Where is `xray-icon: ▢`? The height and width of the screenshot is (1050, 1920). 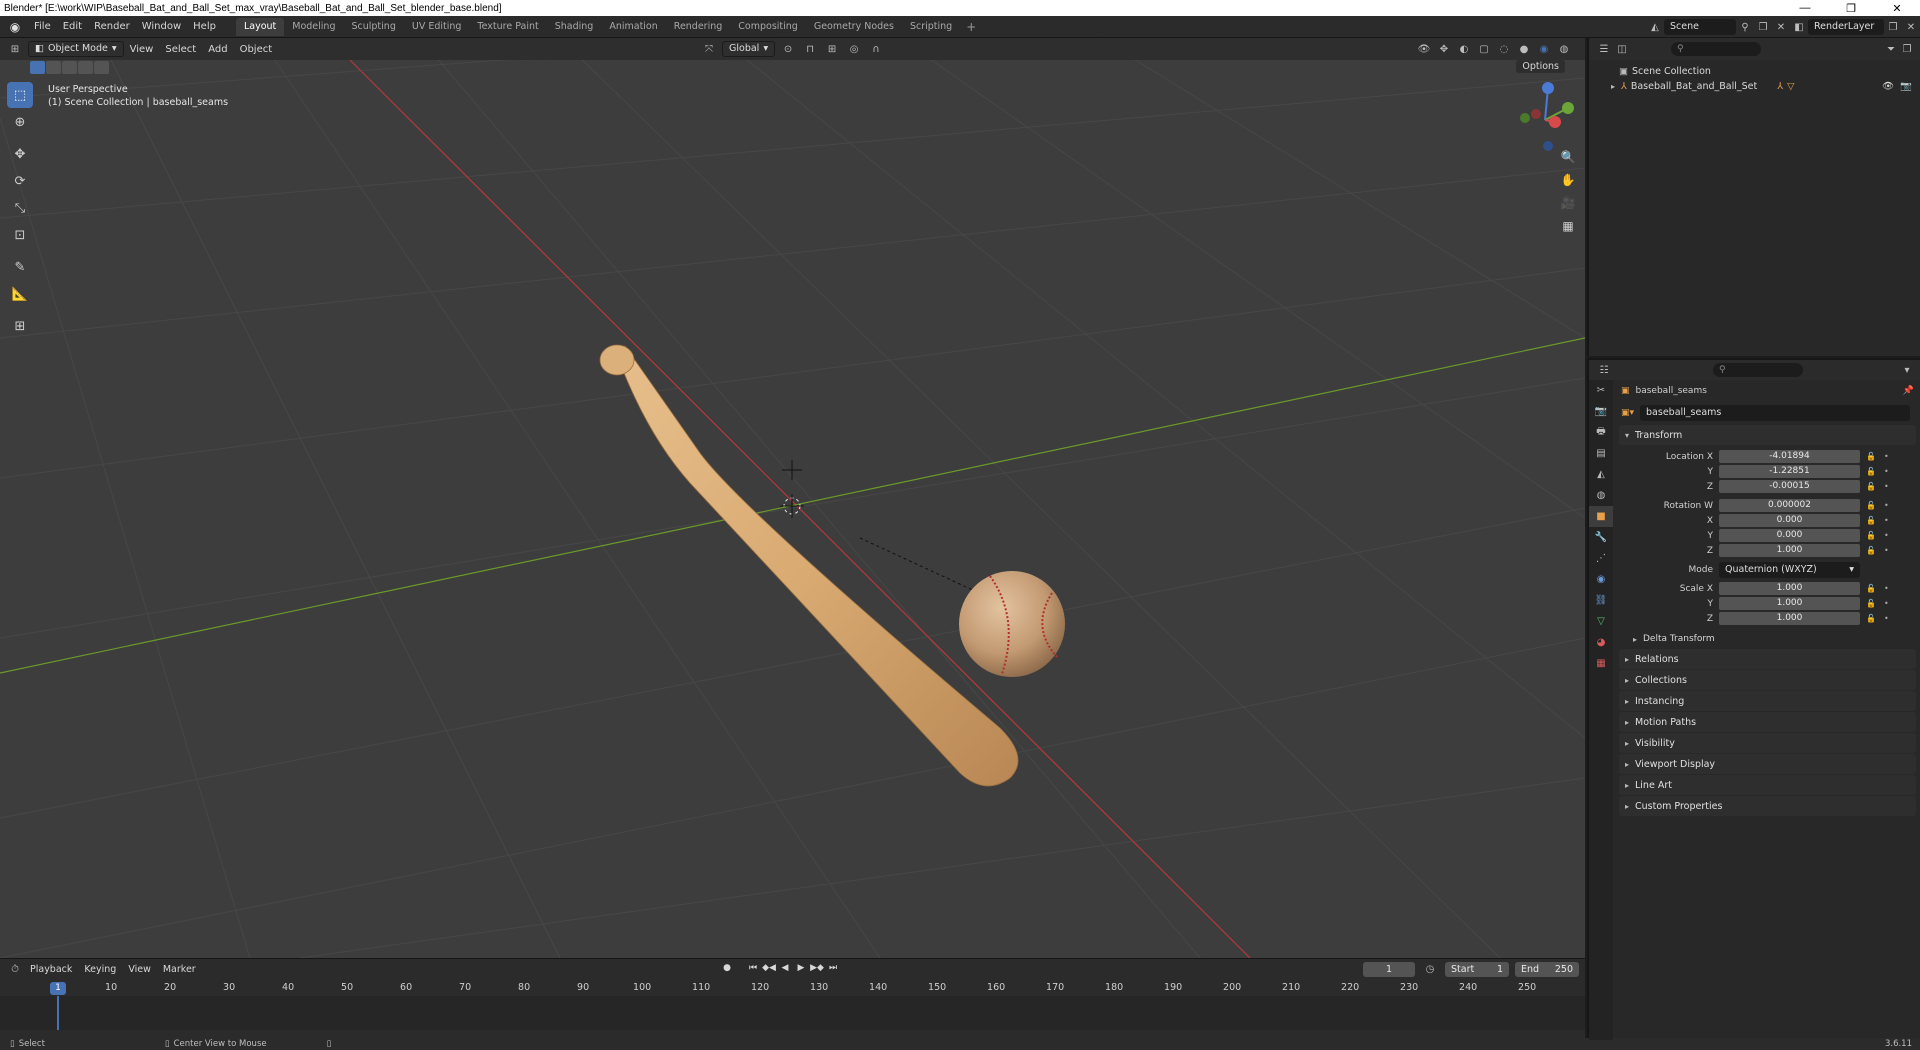
xray-icon: ▢ is located at coordinates (1484, 49).